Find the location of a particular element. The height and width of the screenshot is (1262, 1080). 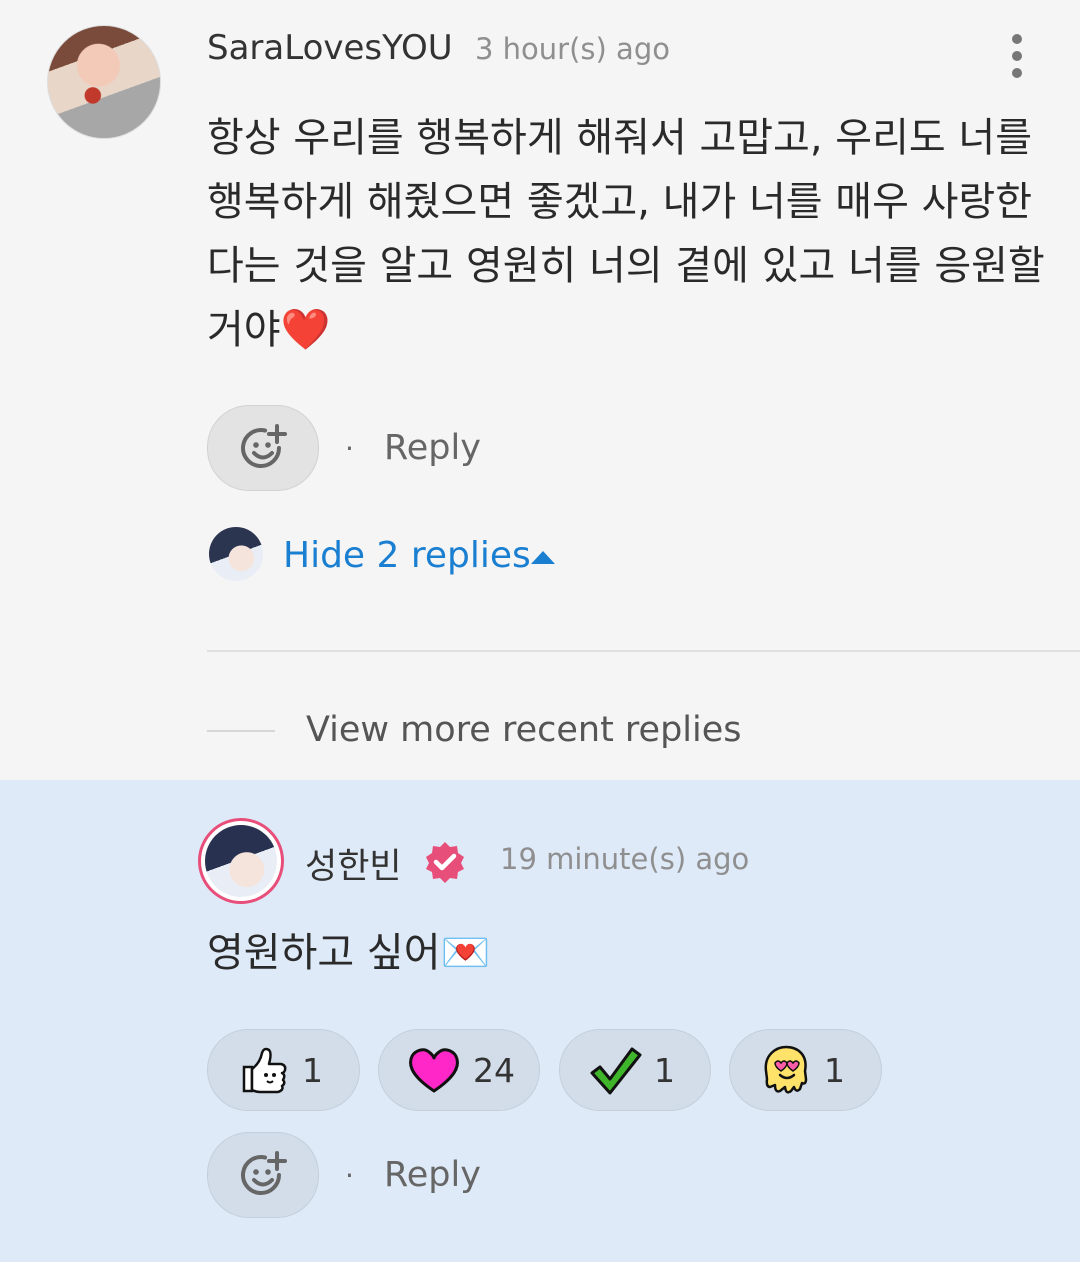

reply-text: 영원하고 싶어💌 is located at coordinates (349, 953).